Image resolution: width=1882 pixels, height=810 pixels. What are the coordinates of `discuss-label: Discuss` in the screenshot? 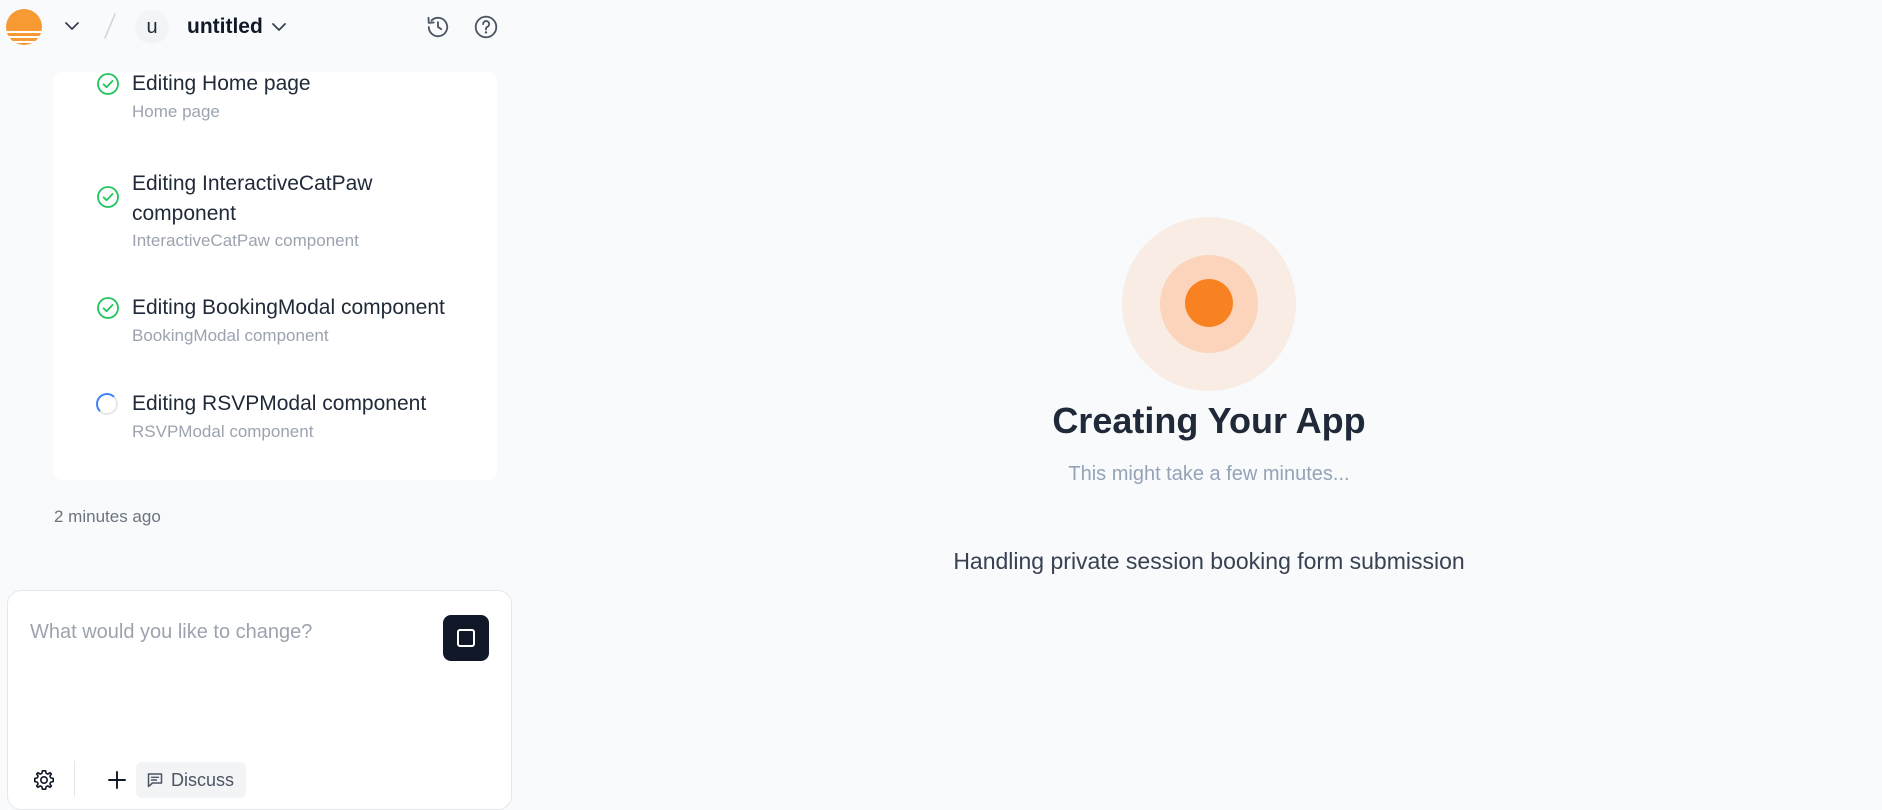 It's located at (203, 779).